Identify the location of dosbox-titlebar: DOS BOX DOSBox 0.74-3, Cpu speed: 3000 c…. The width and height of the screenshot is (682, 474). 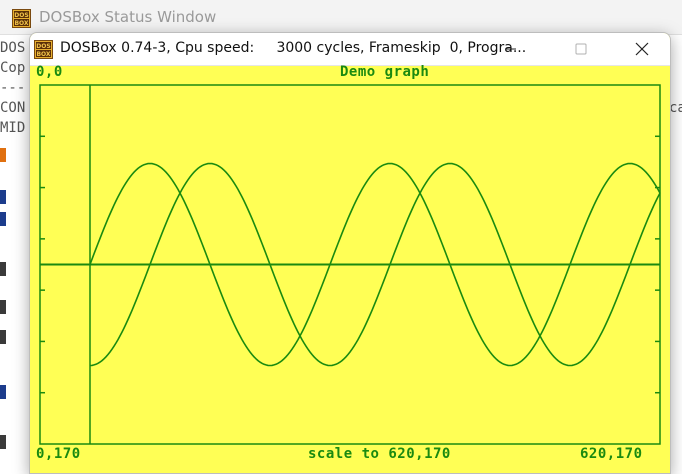
(350, 49).